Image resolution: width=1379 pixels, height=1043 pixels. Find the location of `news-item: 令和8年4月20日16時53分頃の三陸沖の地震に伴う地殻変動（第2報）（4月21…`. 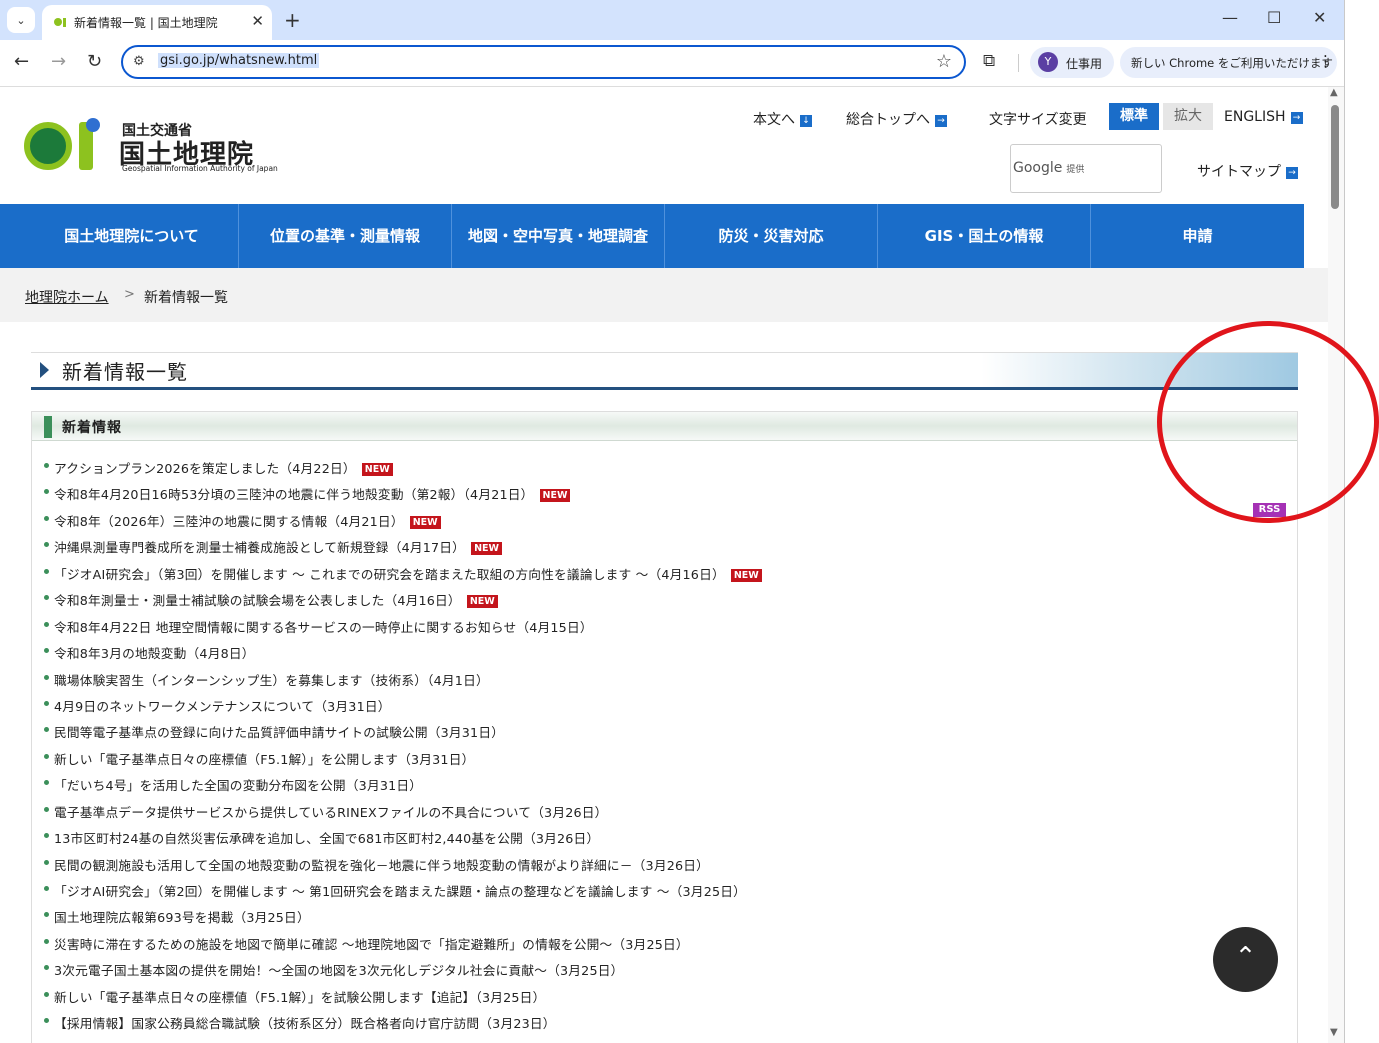

news-item: 令和8年4月20日16時53分頃の三陸沖の地震に伴う地殻変動（第2報）（4月21… is located at coordinates (403, 497).